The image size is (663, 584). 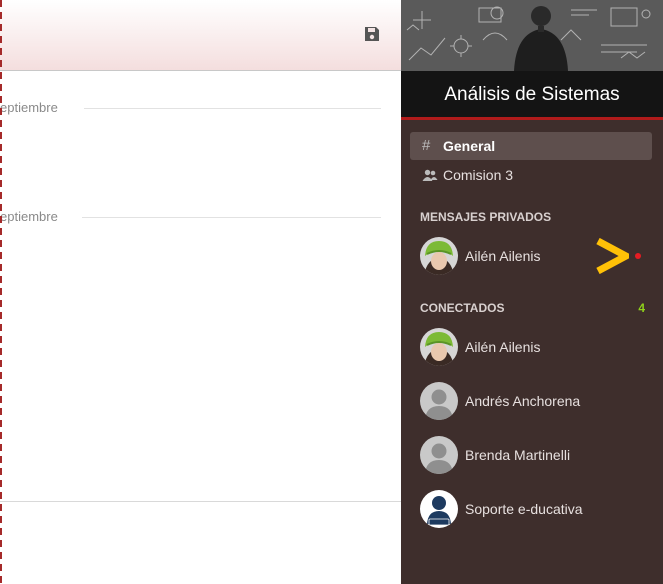 I want to click on group-icon, so click(x=430, y=175).